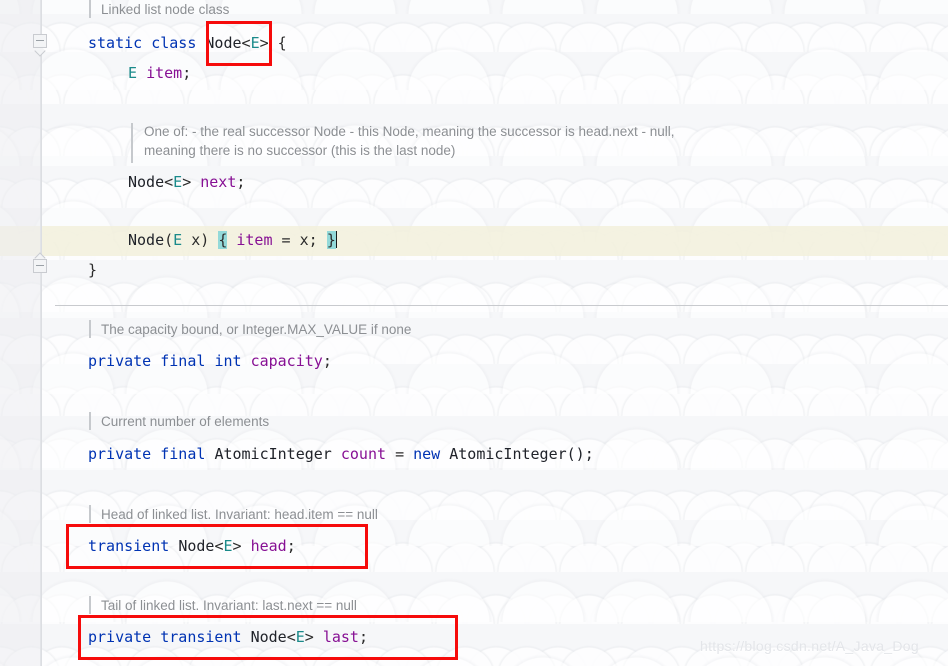 This screenshot has width=948, height=666. What do you see at coordinates (196, 240) in the screenshot?
I see `param-x: x` at bounding box center [196, 240].